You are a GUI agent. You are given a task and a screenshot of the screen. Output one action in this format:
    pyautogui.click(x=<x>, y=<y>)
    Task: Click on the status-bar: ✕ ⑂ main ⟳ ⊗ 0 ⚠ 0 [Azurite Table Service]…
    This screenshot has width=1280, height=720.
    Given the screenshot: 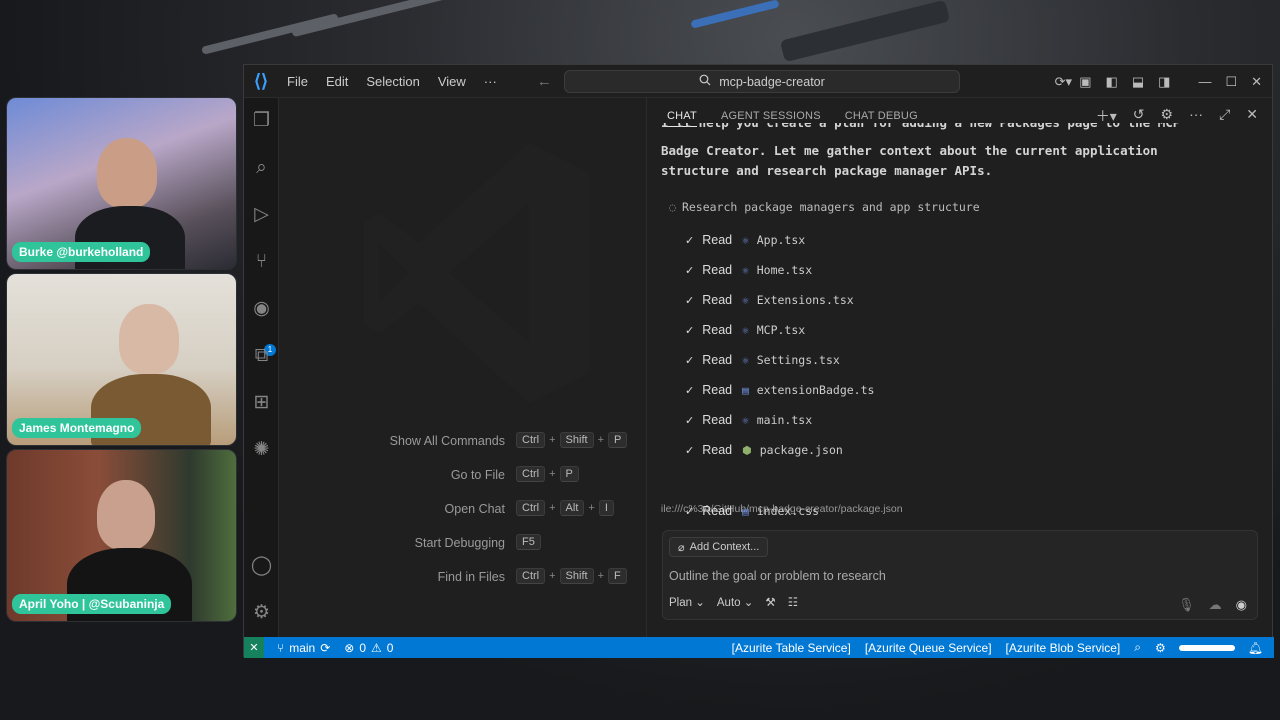 What is the action you would take?
    pyautogui.click(x=759, y=647)
    